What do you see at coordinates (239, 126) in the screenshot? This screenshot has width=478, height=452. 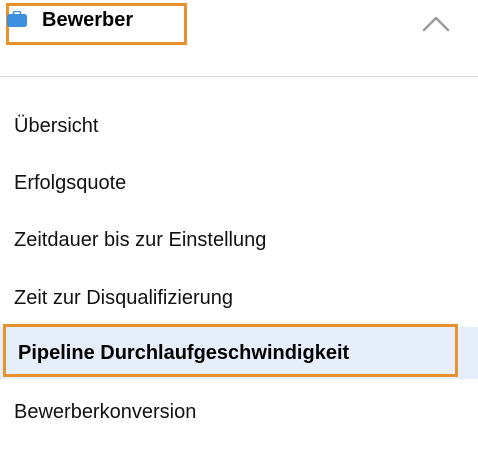 I see `nav-item-ubersicht: Übersicht` at bounding box center [239, 126].